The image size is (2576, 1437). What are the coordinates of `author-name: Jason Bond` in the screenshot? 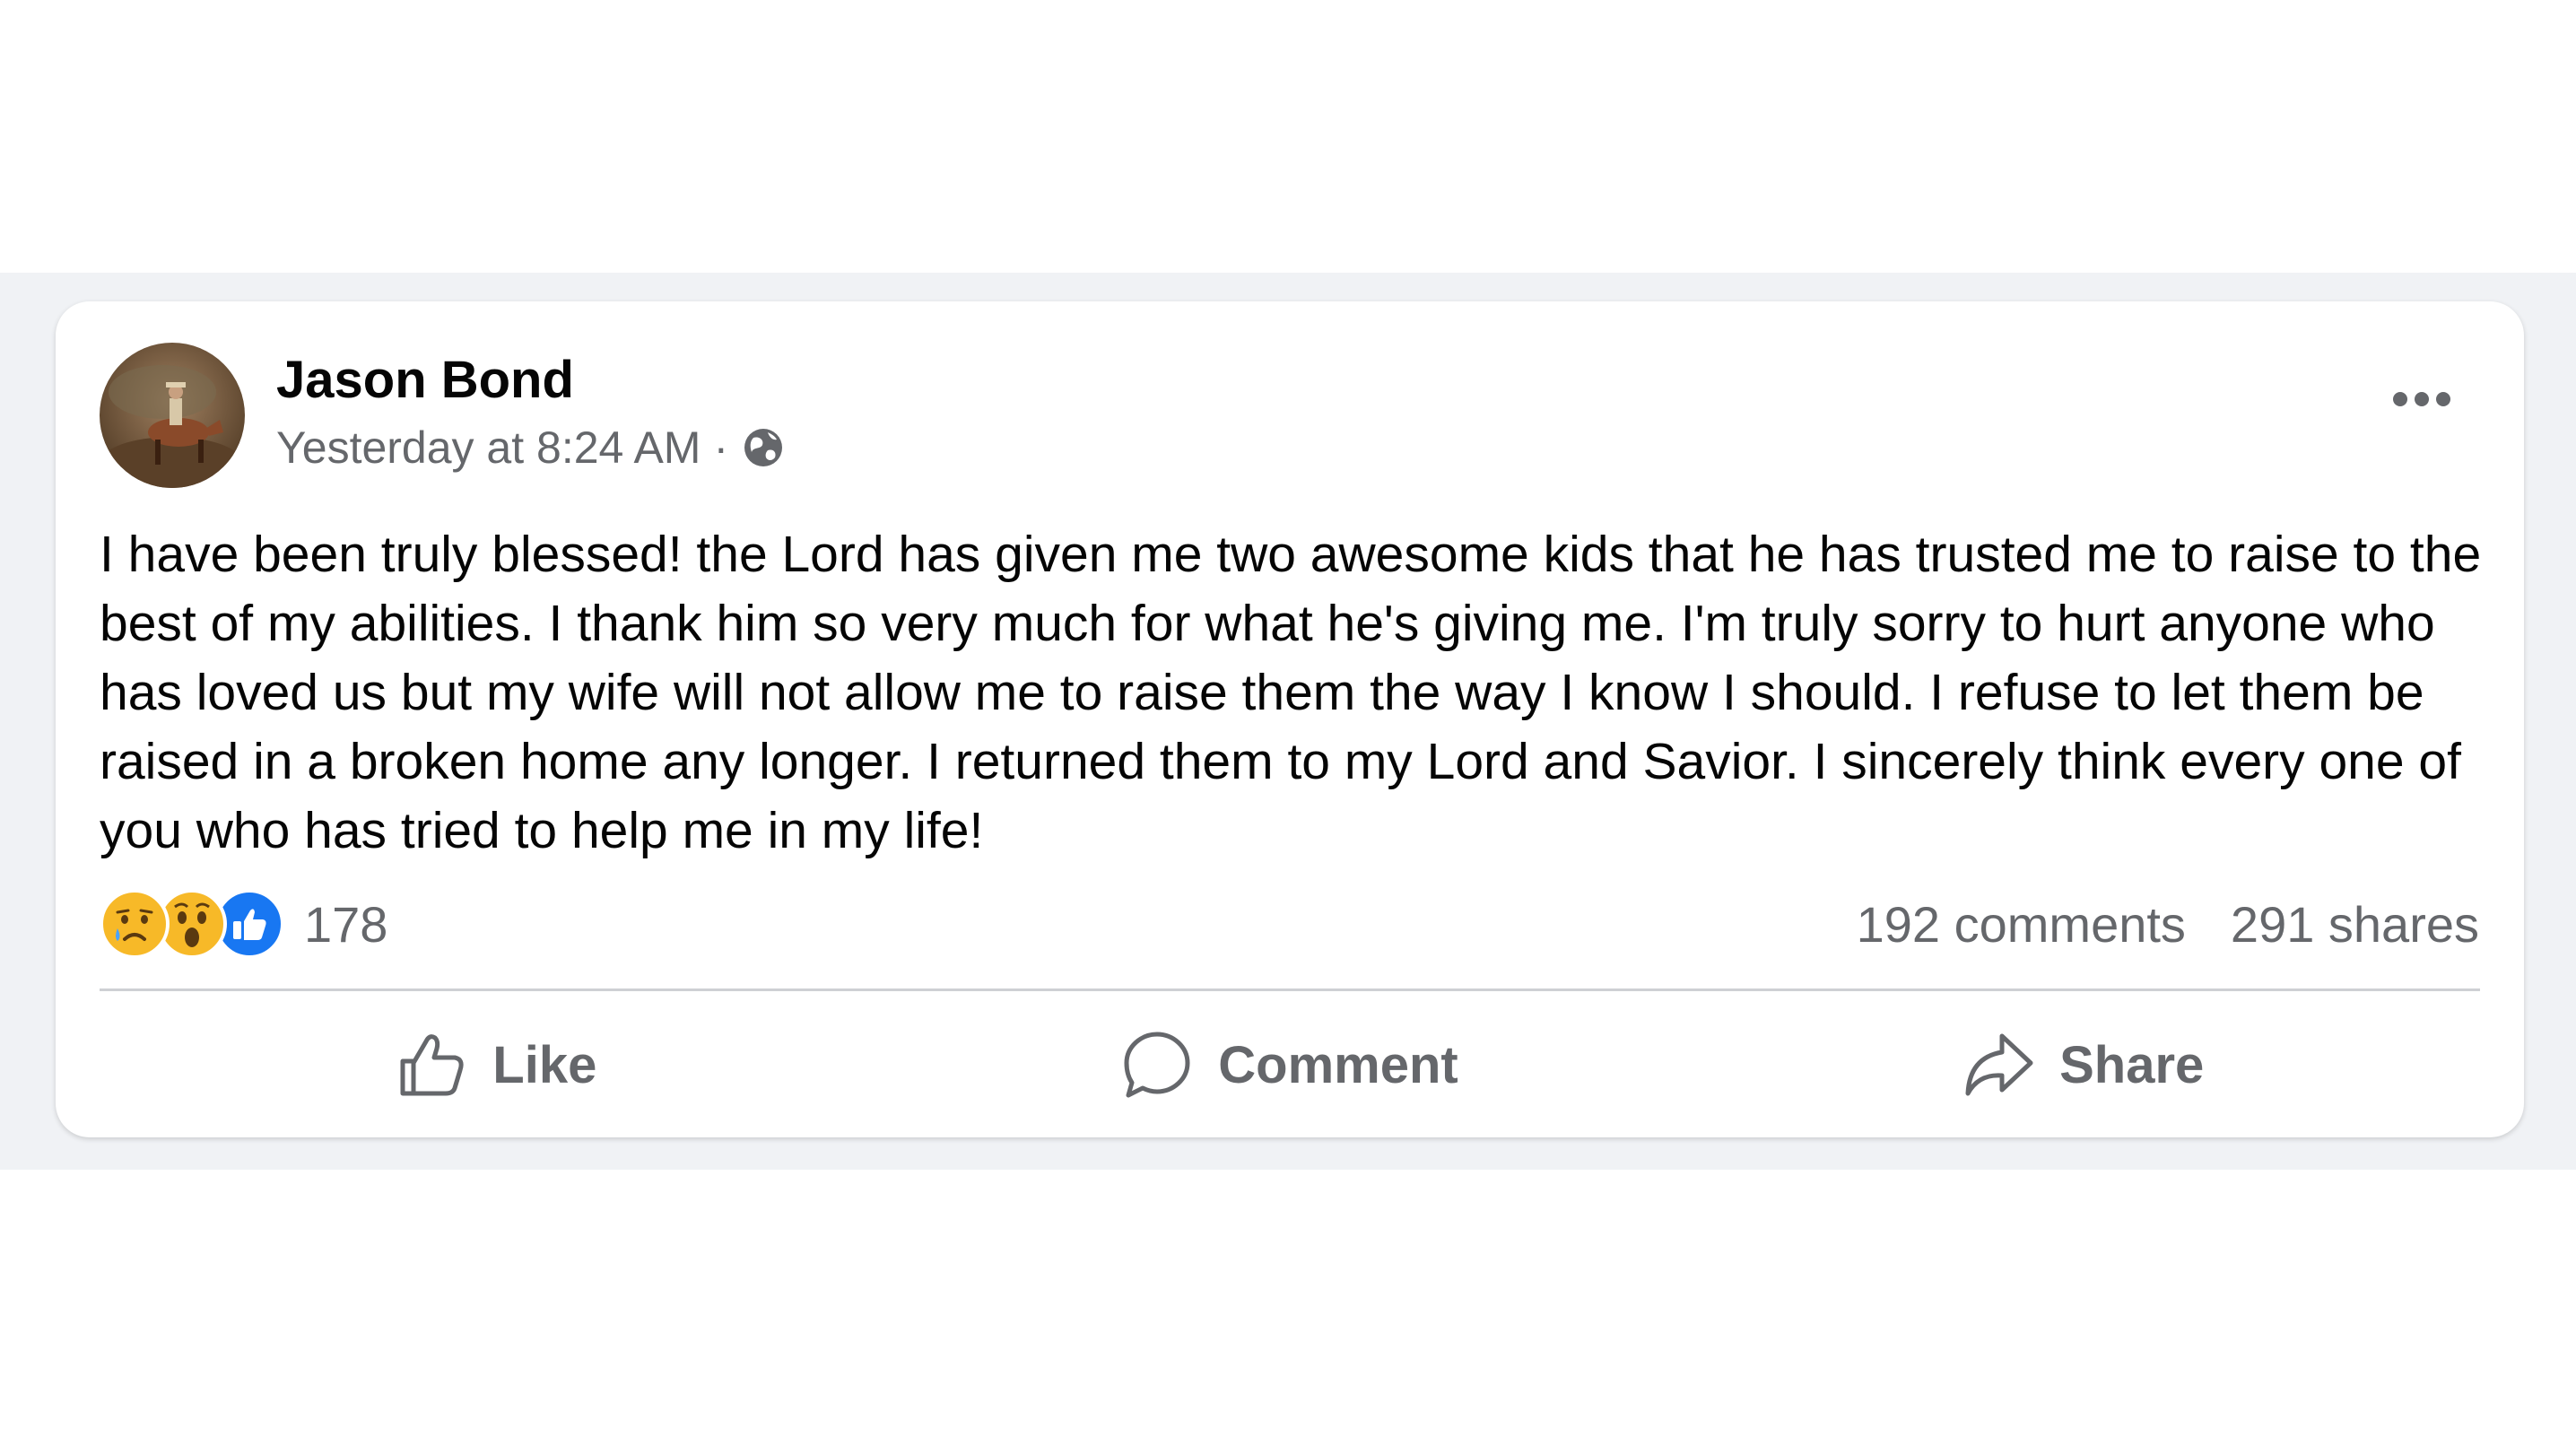 It's located at (425, 380).